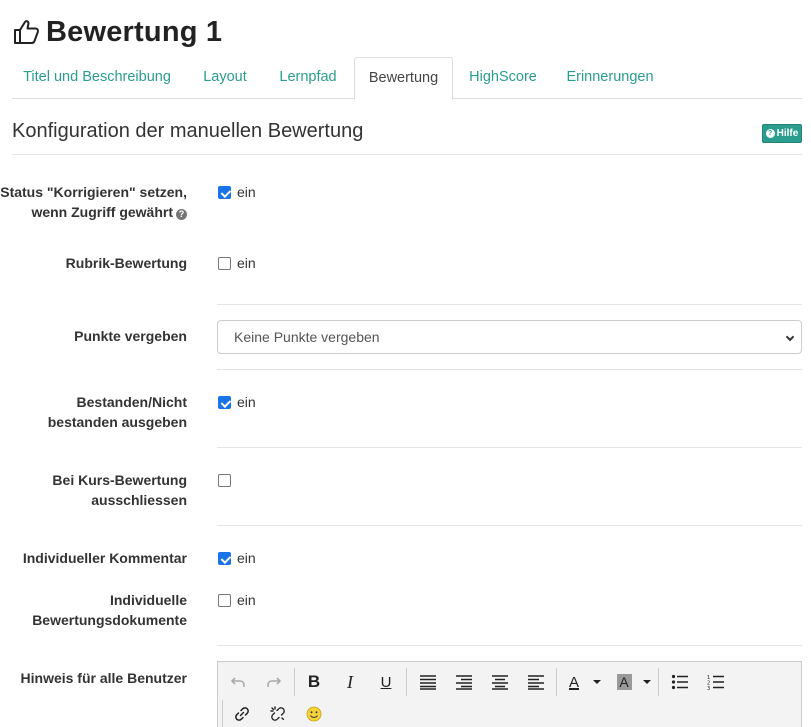 This screenshot has width=811, height=727. What do you see at coordinates (314, 713) in the screenshot?
I see `emoji-icon` at bounding box center [314, 713].